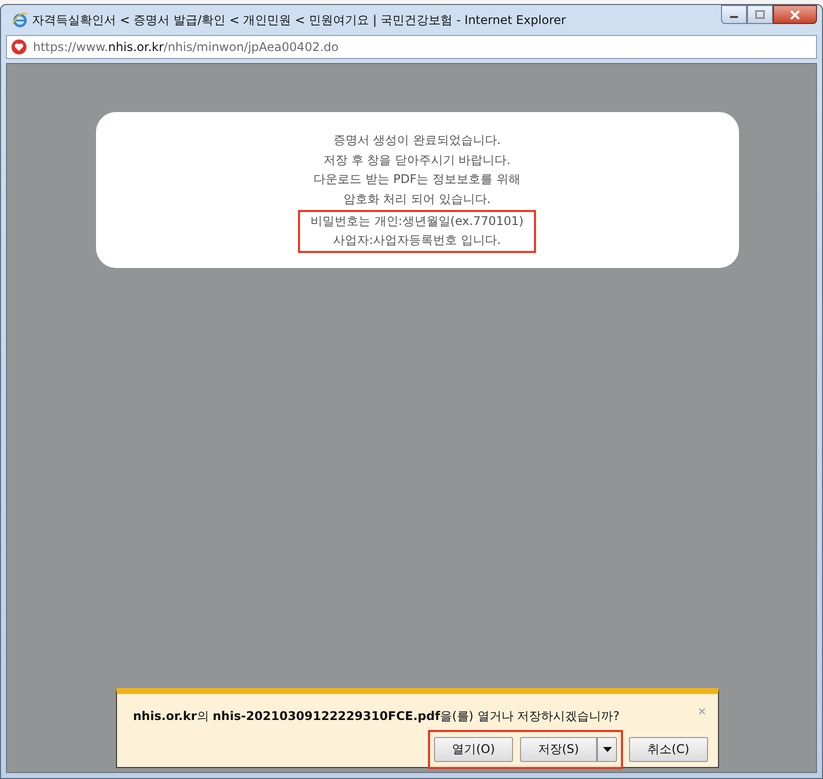  Describe the element at coordinates (558, 749) in the screenshot. I see `save-button: 저장(S)` at that location.